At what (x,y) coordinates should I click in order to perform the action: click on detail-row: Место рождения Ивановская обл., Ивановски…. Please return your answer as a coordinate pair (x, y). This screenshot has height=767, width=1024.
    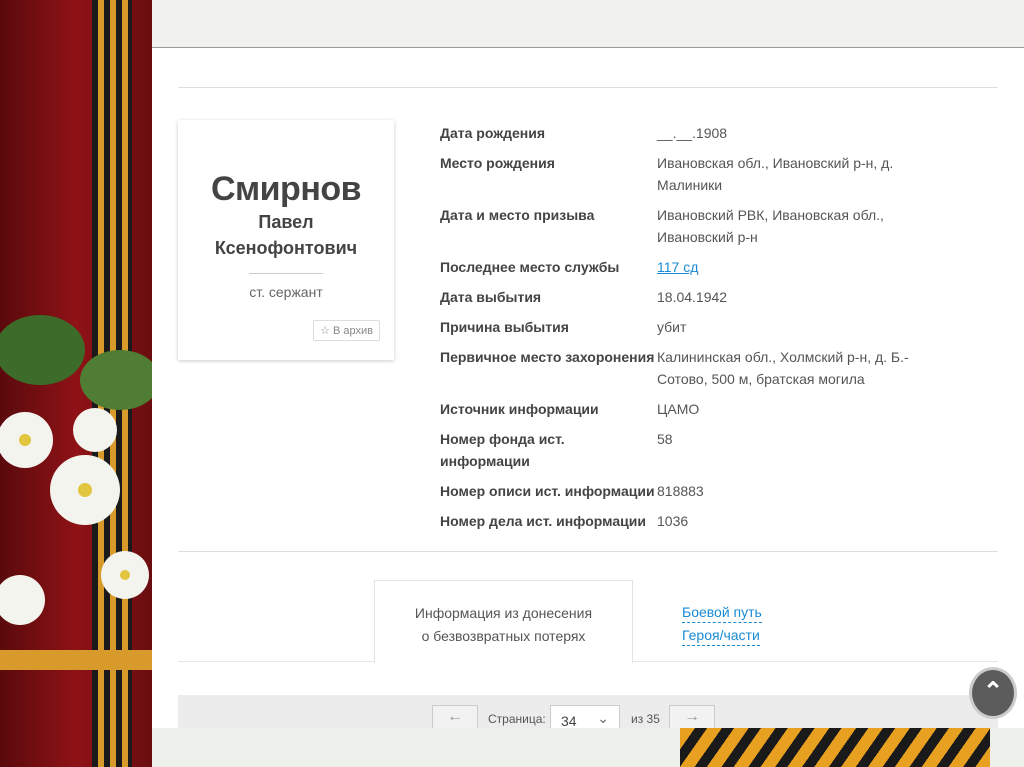
    Looking at the image, I should click on (700, 174).